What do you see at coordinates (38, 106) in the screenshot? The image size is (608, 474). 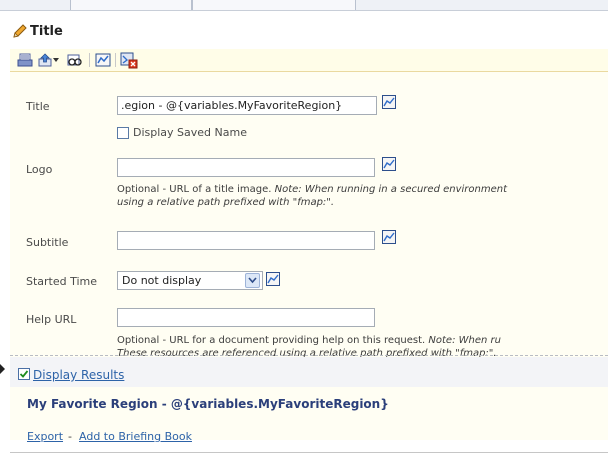 I see `title-label: Title` at bounding box center [38, 106].